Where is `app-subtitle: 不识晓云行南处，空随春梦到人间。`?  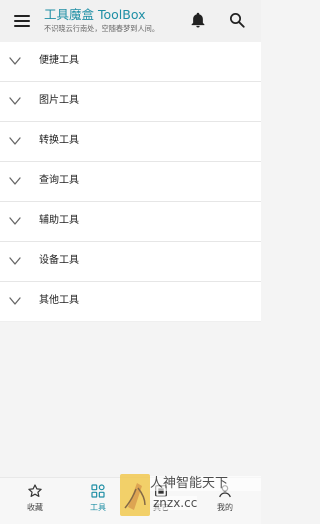 app-subtitle: 不识晓云行南处，空随春梦到人间。 is located at coordinates (102, 28).